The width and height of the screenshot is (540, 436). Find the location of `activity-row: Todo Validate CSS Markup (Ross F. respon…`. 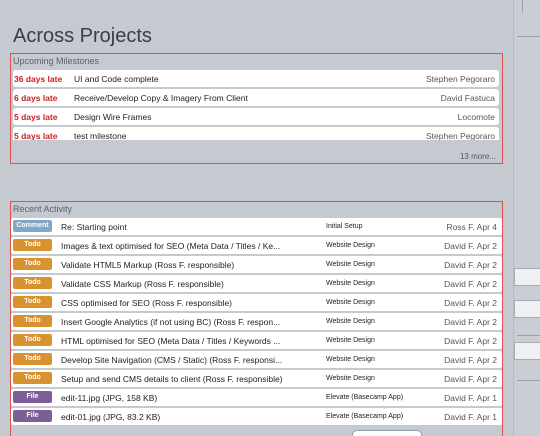

activity-row: Todo Validate CSS Markup (Ross F. respon… is located at coordinates (256, 283).